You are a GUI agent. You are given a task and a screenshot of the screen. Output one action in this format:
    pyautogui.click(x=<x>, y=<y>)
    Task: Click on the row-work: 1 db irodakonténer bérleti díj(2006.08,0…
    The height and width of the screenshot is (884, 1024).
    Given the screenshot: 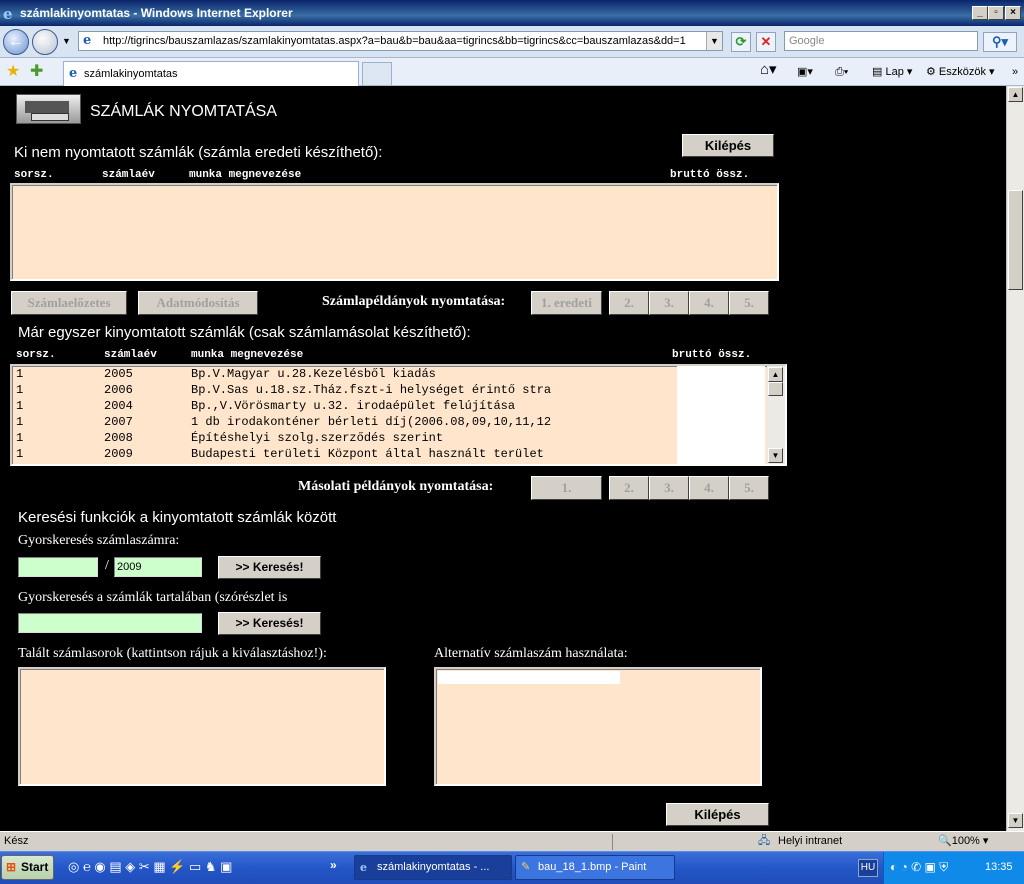 What is the action you would take?
    pyautogui.click(x=371, y=422)
    